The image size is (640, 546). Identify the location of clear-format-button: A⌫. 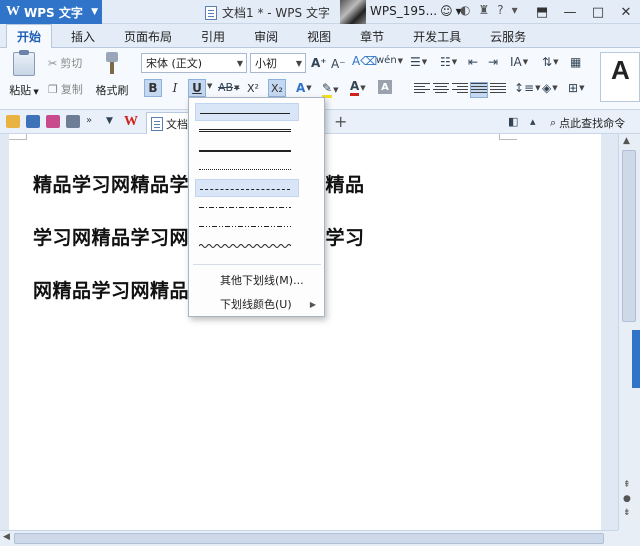
(364, 61).